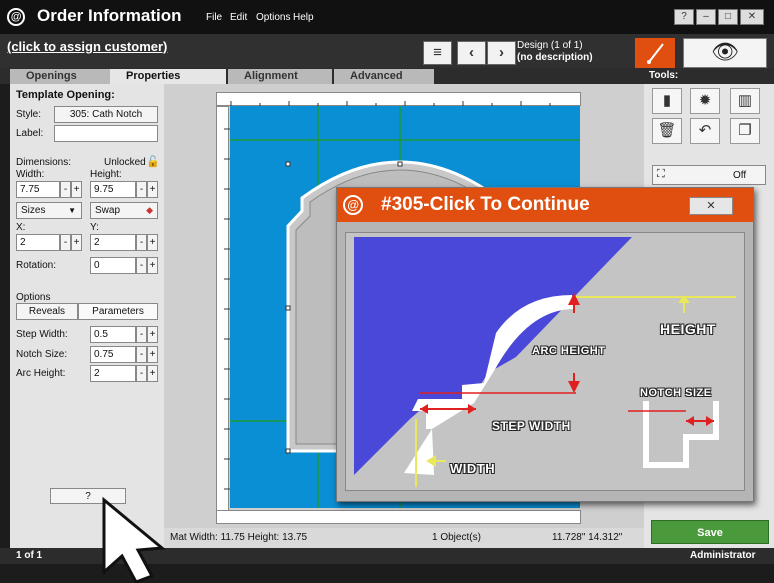  I want to click on x-input: 2, so click(38, 242).